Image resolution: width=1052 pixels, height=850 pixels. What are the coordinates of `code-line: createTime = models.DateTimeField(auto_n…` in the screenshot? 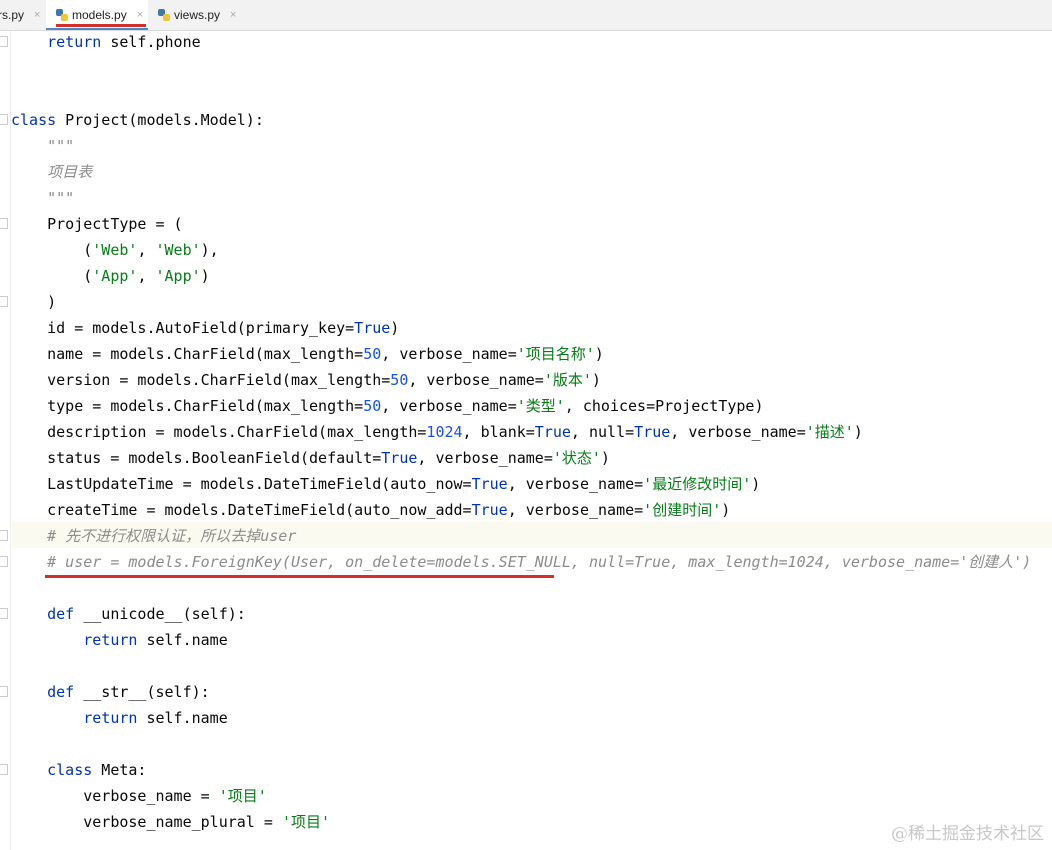 It's located at (521, 510).